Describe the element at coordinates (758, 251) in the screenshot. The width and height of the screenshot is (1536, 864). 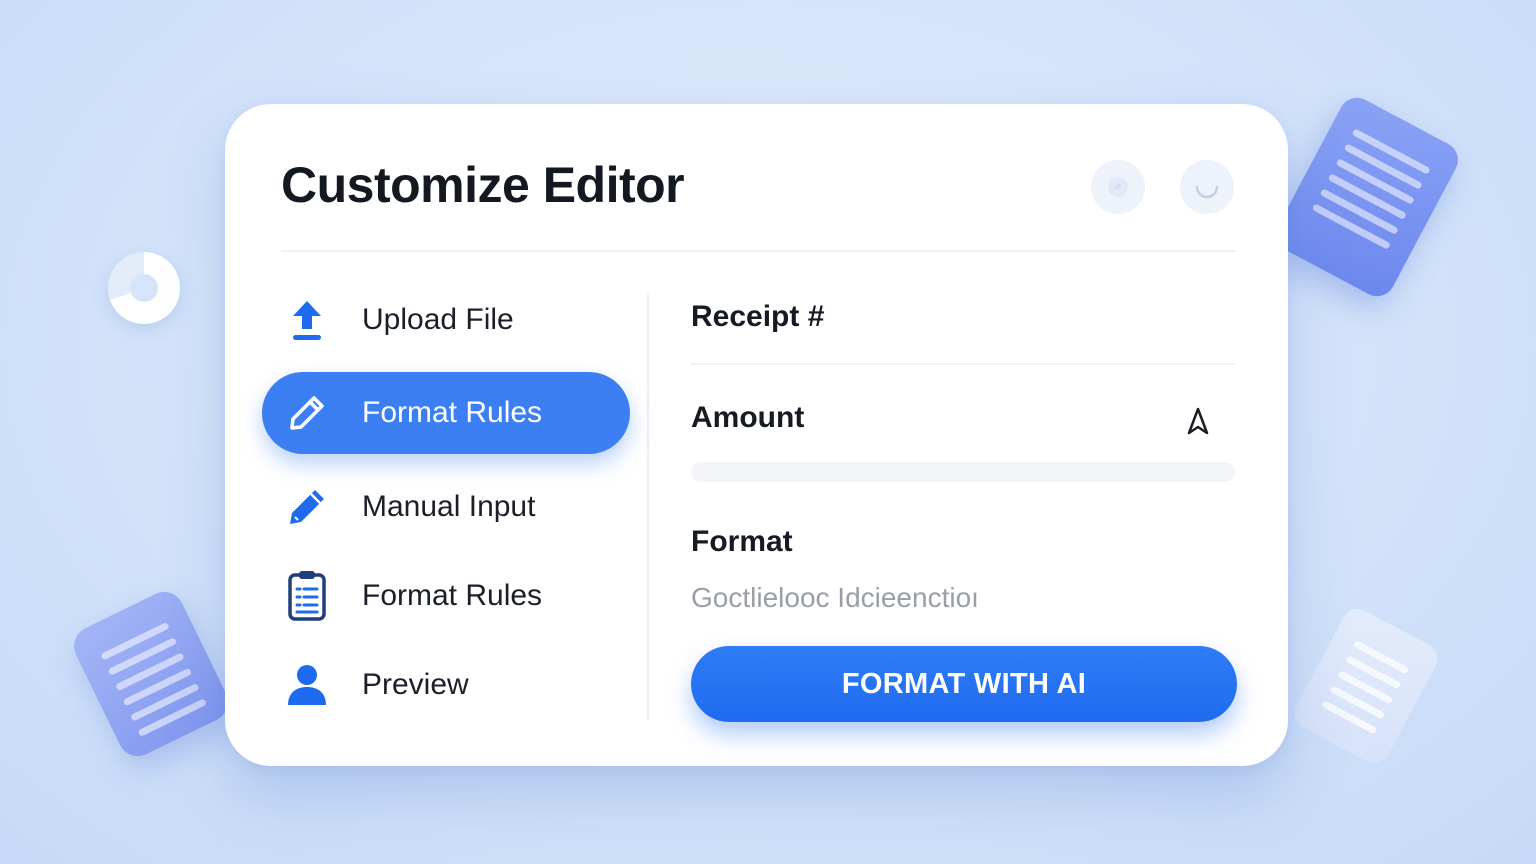
I see `header-divider` at that location.